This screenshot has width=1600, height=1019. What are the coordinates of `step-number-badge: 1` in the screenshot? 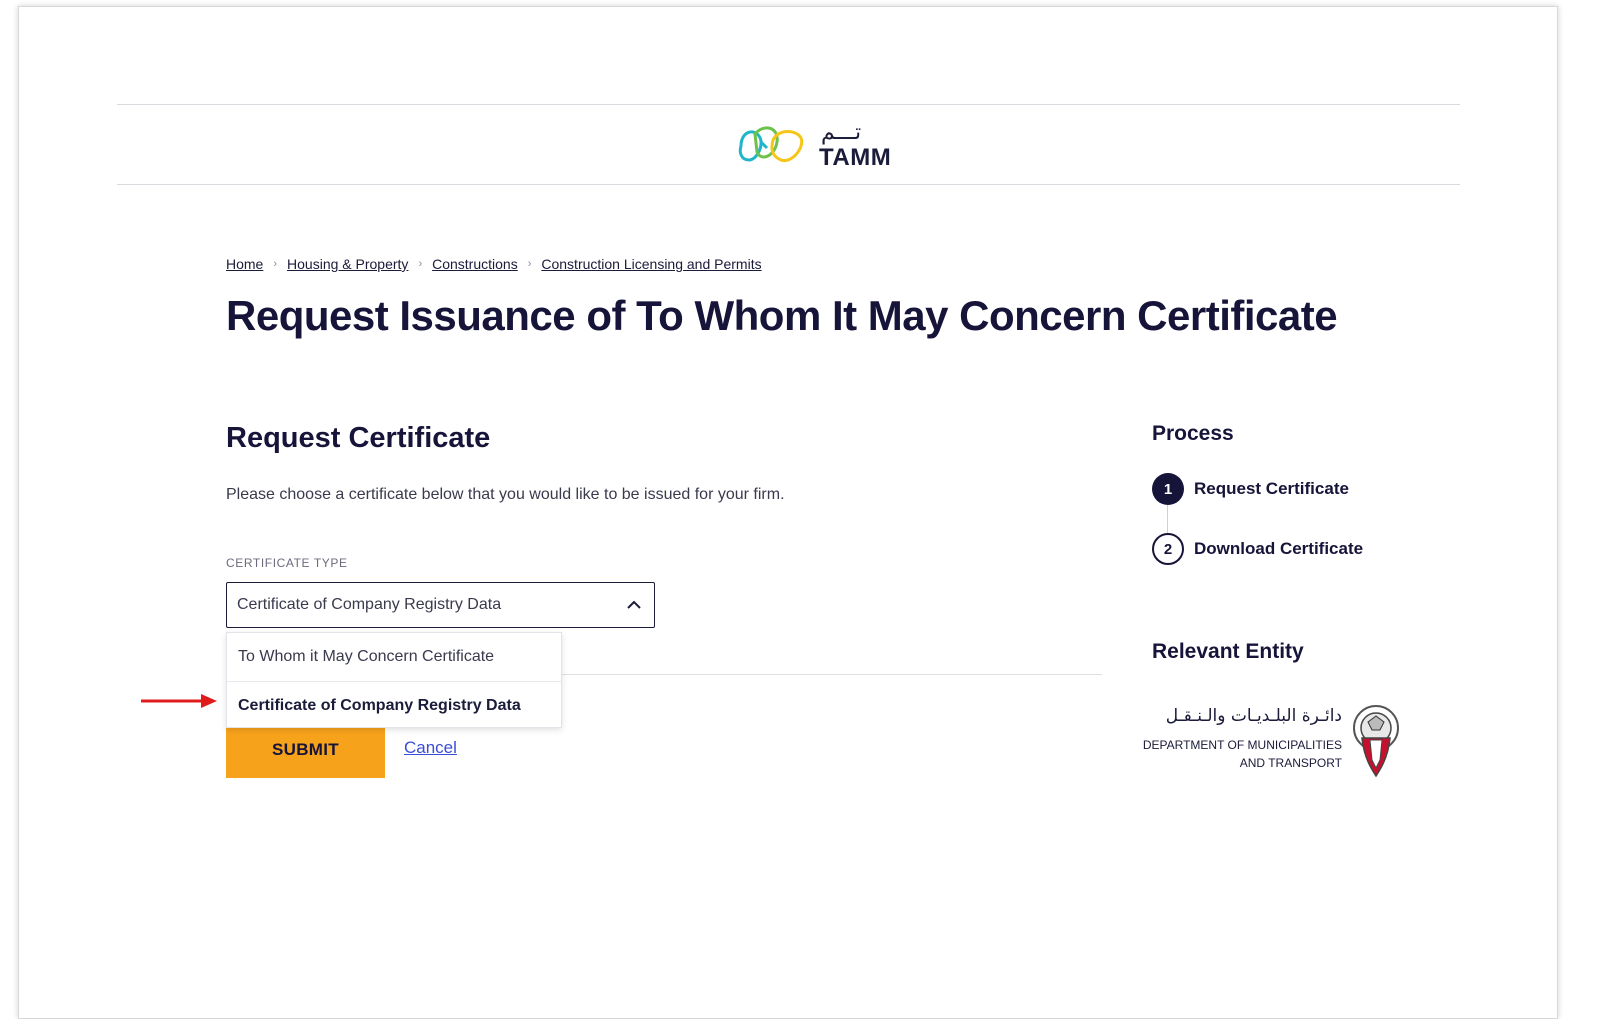 It's located at (1168, 489).